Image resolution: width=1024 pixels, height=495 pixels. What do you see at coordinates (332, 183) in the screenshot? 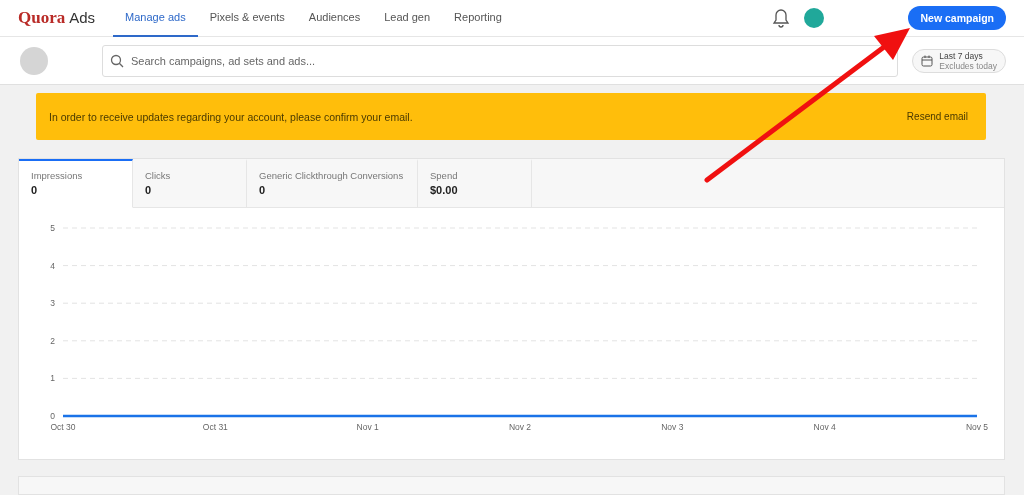
I see `metric-tab: Generic Clickthrough Conversions 0` at bounding box center [332, 183].